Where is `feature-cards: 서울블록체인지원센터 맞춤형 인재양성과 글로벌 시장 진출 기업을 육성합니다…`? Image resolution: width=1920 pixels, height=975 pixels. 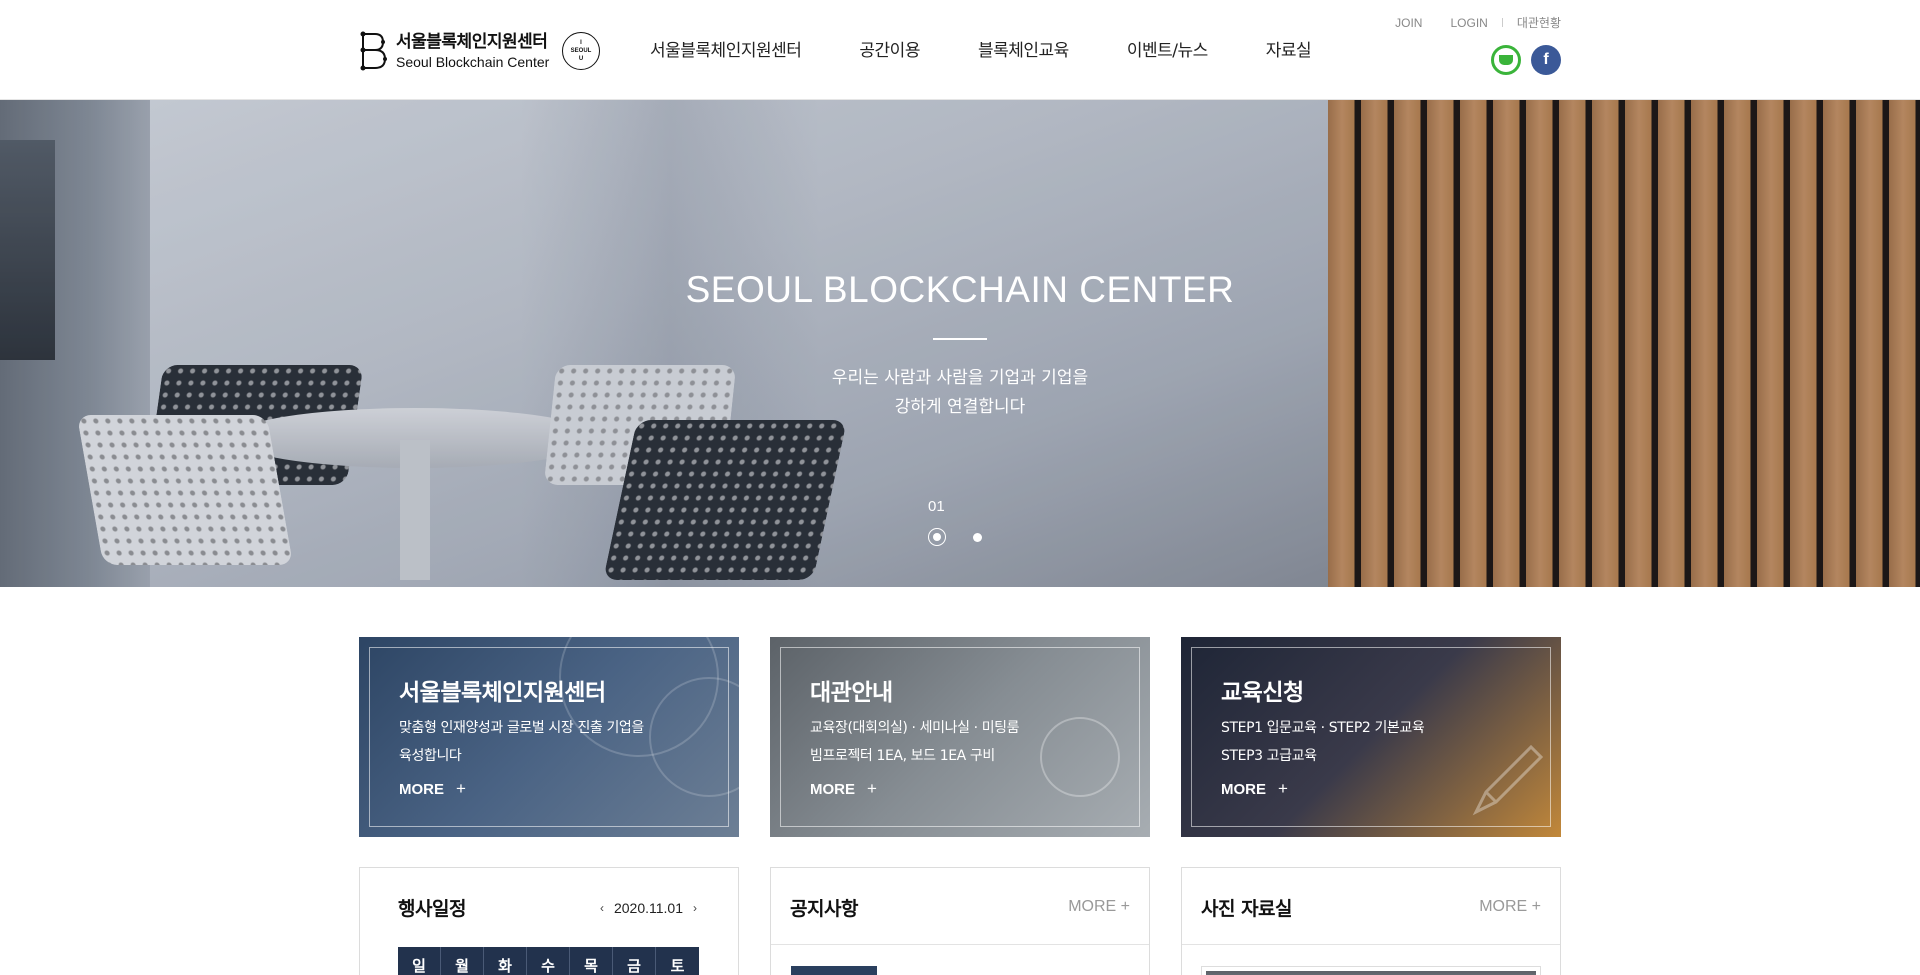
feature-cards: 서울블록체인지원센터 맞춤형 인재양성과 글로벌 시장 진출 기업을 육성합니다… is located at coordinates (960, 737).